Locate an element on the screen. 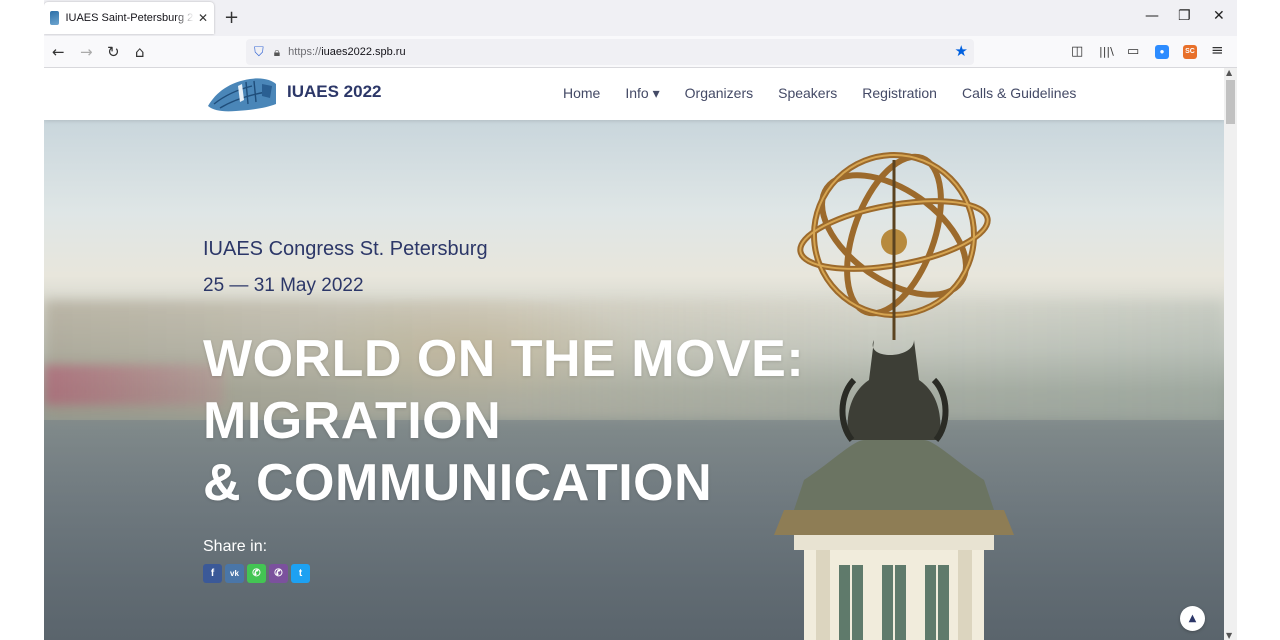 Image resolution: width=1280 pixels, height=640 pixels. share-icons: f vk ✆ ✆ t is located at coordinates (256, 573).